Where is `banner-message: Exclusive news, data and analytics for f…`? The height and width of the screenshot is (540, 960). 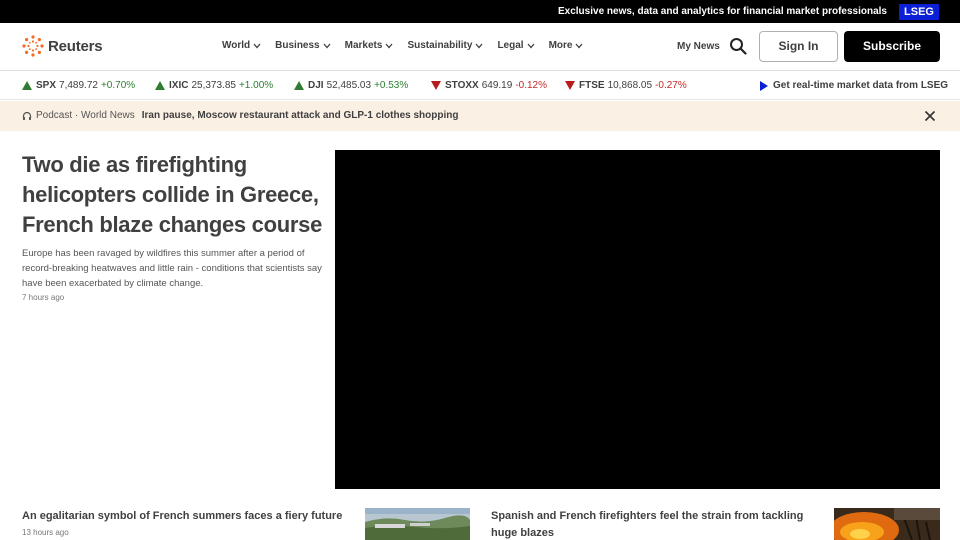
banner-message: Exclusive news, data and analytics for f… is located at coordinates (722, 11).